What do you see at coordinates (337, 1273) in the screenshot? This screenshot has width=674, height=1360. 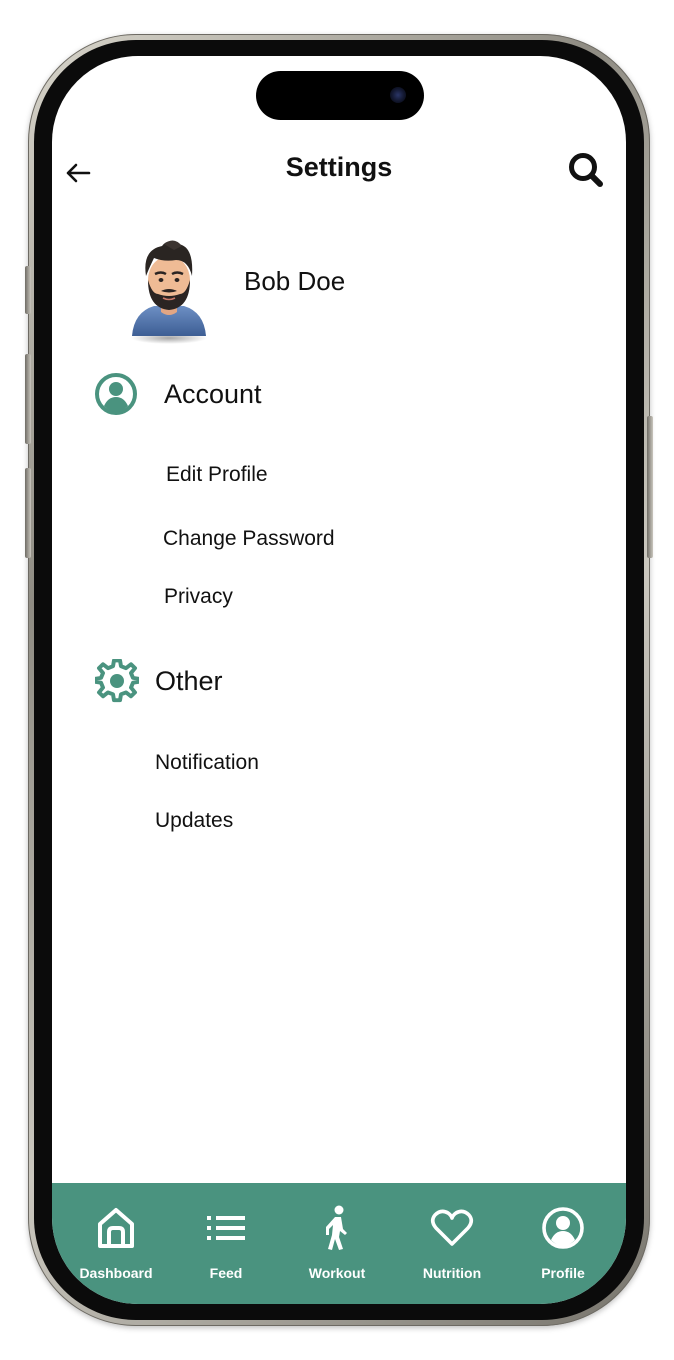 I see `nav-label-workout: Workout` at bounding box center [337, 1273].